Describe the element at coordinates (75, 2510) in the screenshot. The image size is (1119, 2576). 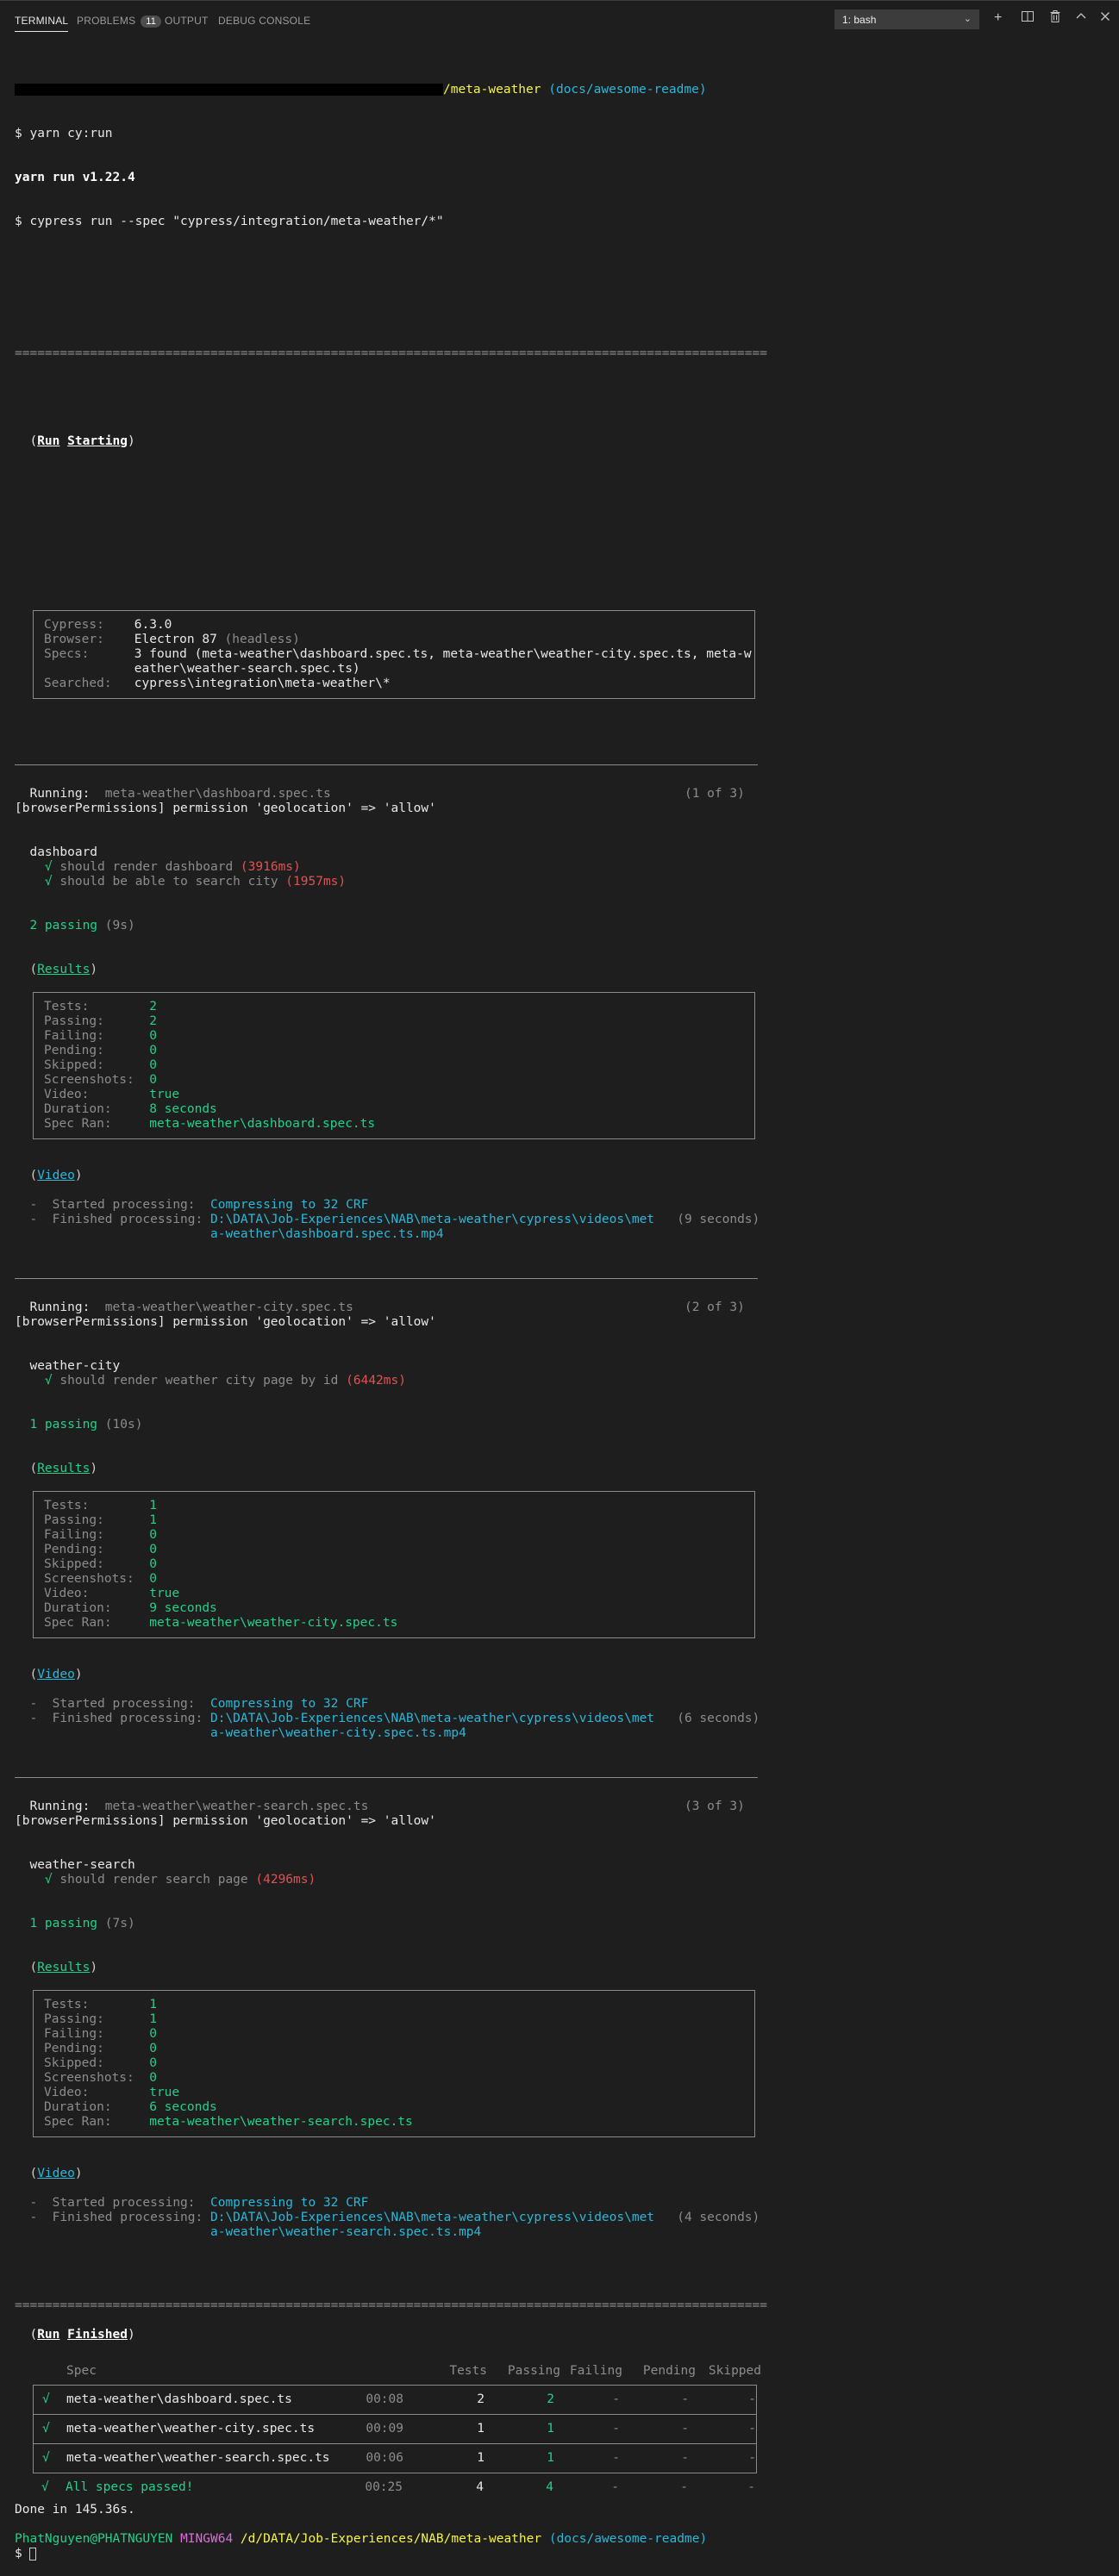
I see `done-text: Done in 145.36s.` at that location.